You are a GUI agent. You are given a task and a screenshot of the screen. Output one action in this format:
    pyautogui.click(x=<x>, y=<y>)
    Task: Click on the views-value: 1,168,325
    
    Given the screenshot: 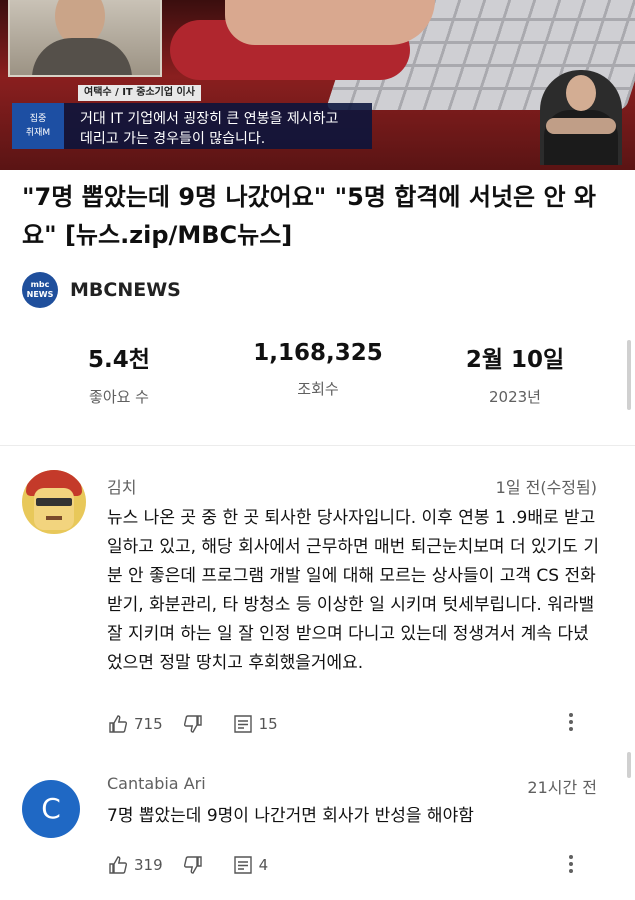 What is the action you would take?
    pyautogui.click(x=318, y=353)
    